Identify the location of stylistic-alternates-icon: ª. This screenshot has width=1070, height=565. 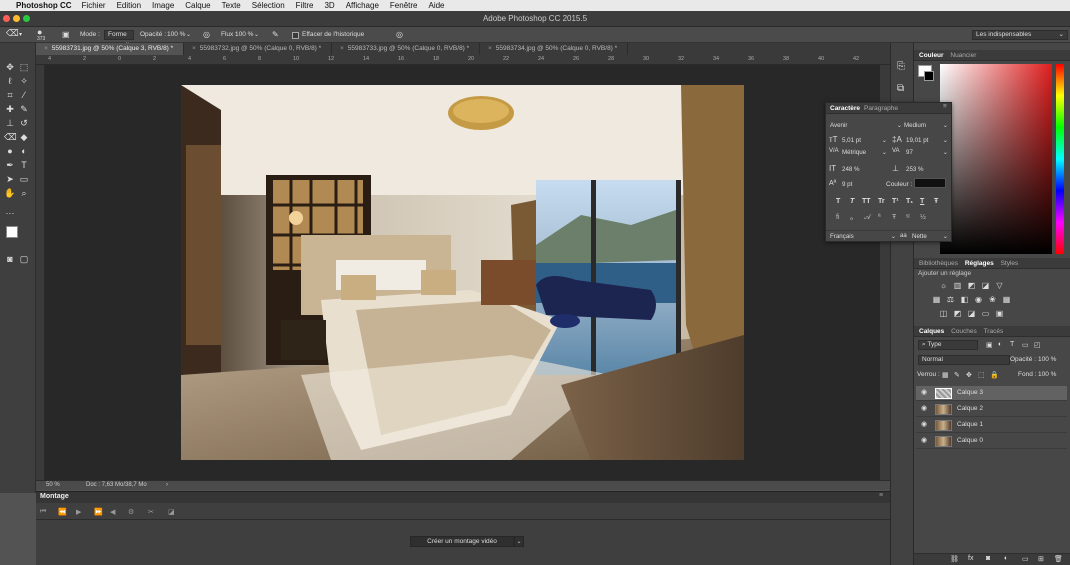
(879, 217).